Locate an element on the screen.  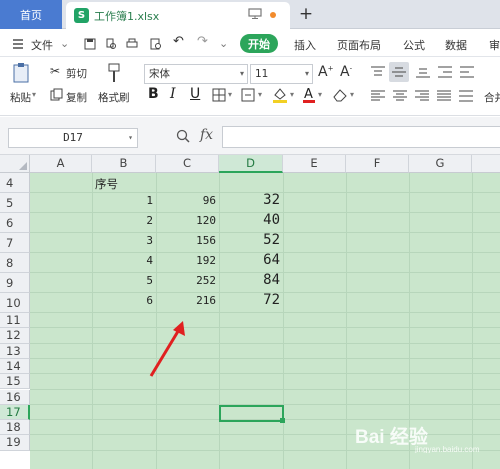
menu-review: 审 is located at coordinates (494, 45).